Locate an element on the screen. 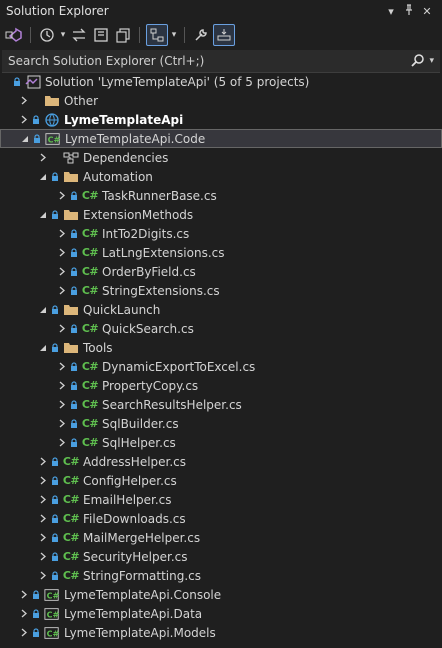 The width and height of the screenshot is (442, 648). collapse-all-button is located at coordinates (101, 35).